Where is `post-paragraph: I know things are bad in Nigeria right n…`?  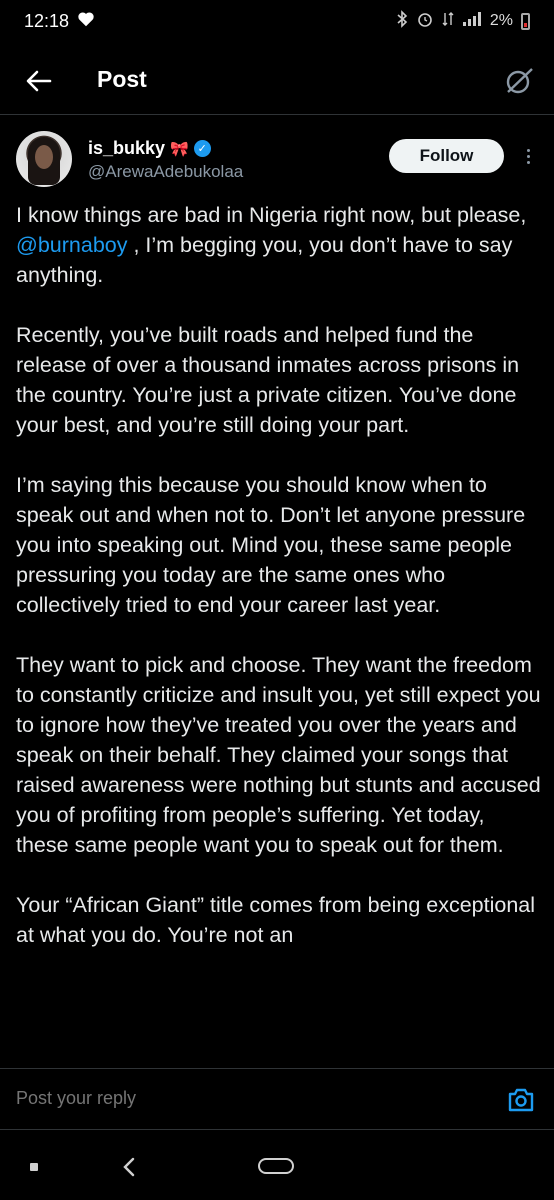
post-paragraph: I know things are bad in Nigeria right n… is located at coordinates (279, 245).